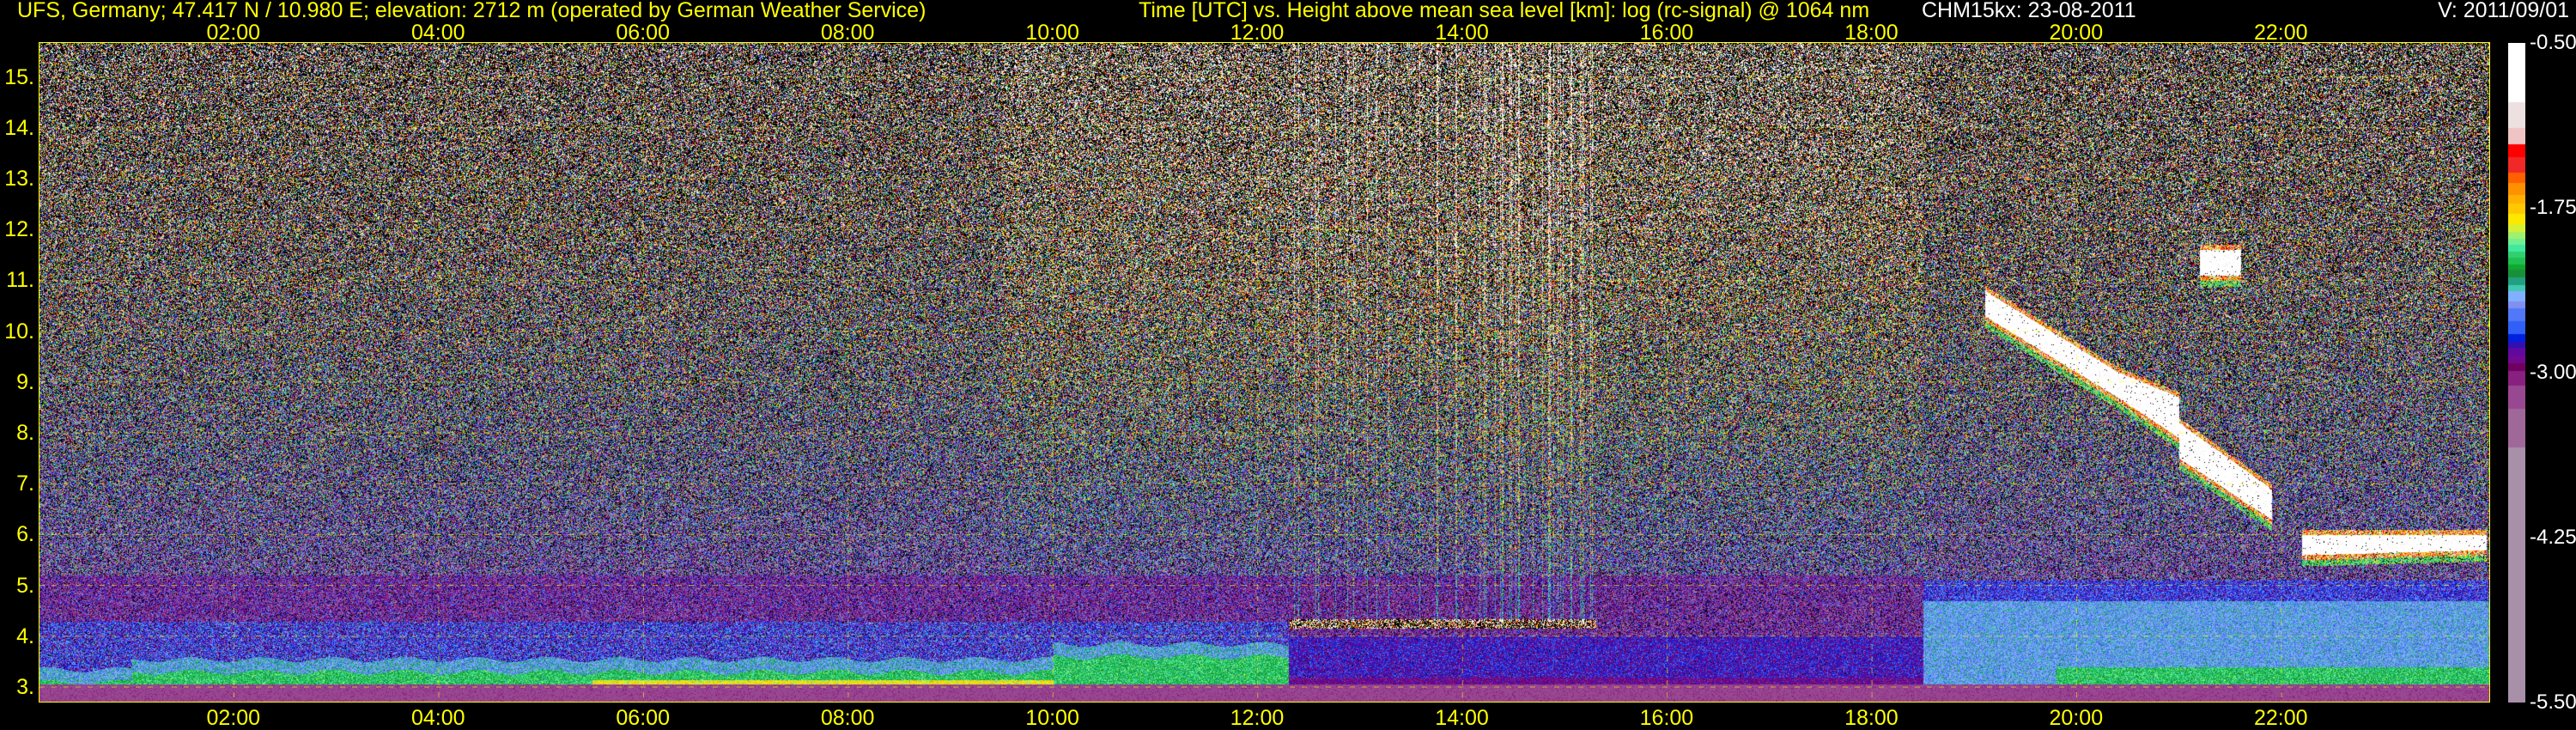 This screenshot has height=730, width=2576. Describe the element at coordinates (847, 33) in the screenshot. I see `x-tick-label-top: 08:00` at that location.